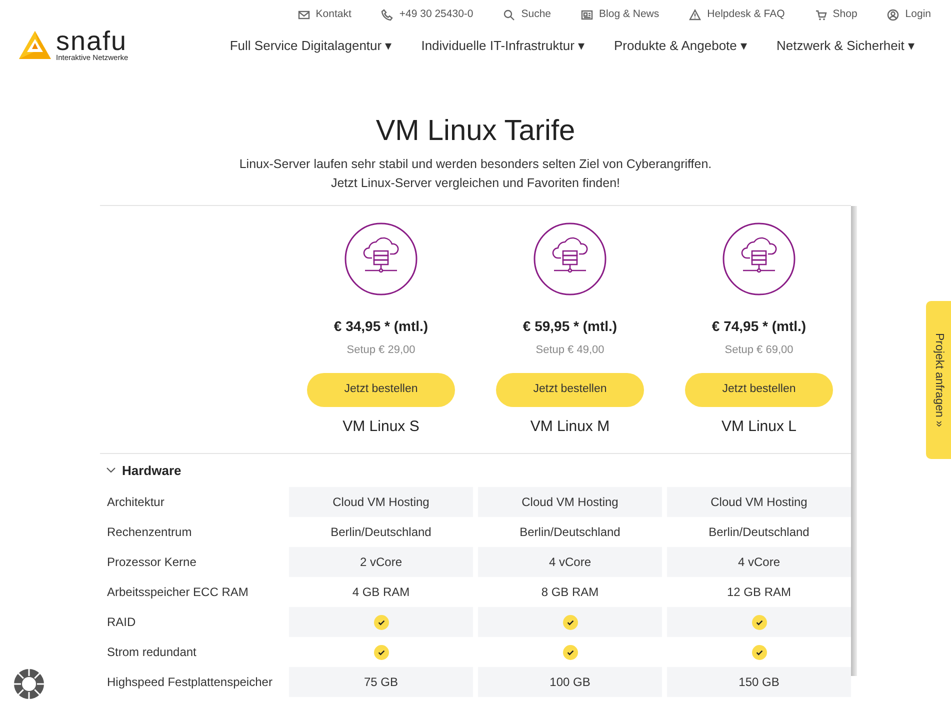 This screenshot has width=951, height=713. I want to click on table-cell: 2 vCore, so click(381, 562).